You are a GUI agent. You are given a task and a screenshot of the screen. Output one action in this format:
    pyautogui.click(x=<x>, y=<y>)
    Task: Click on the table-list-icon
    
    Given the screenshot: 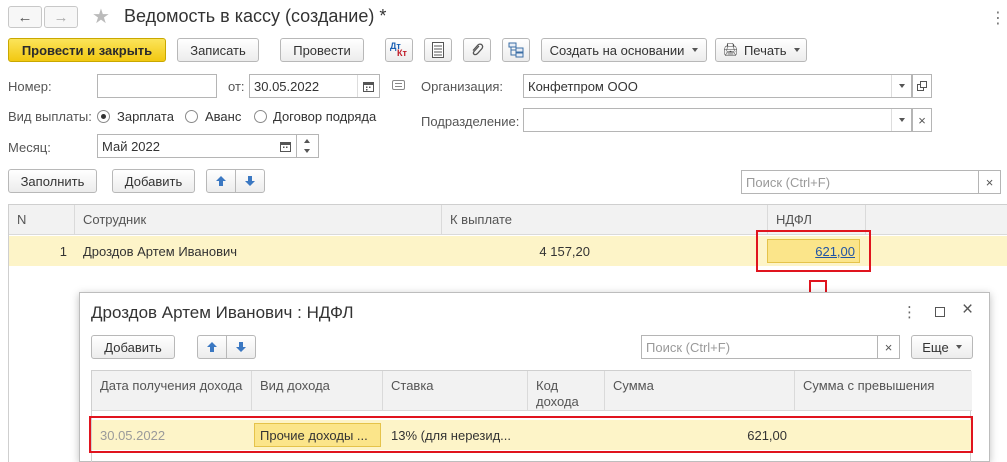 What is the action you would take?
    pyautogui.click(x=438, y=50)
    